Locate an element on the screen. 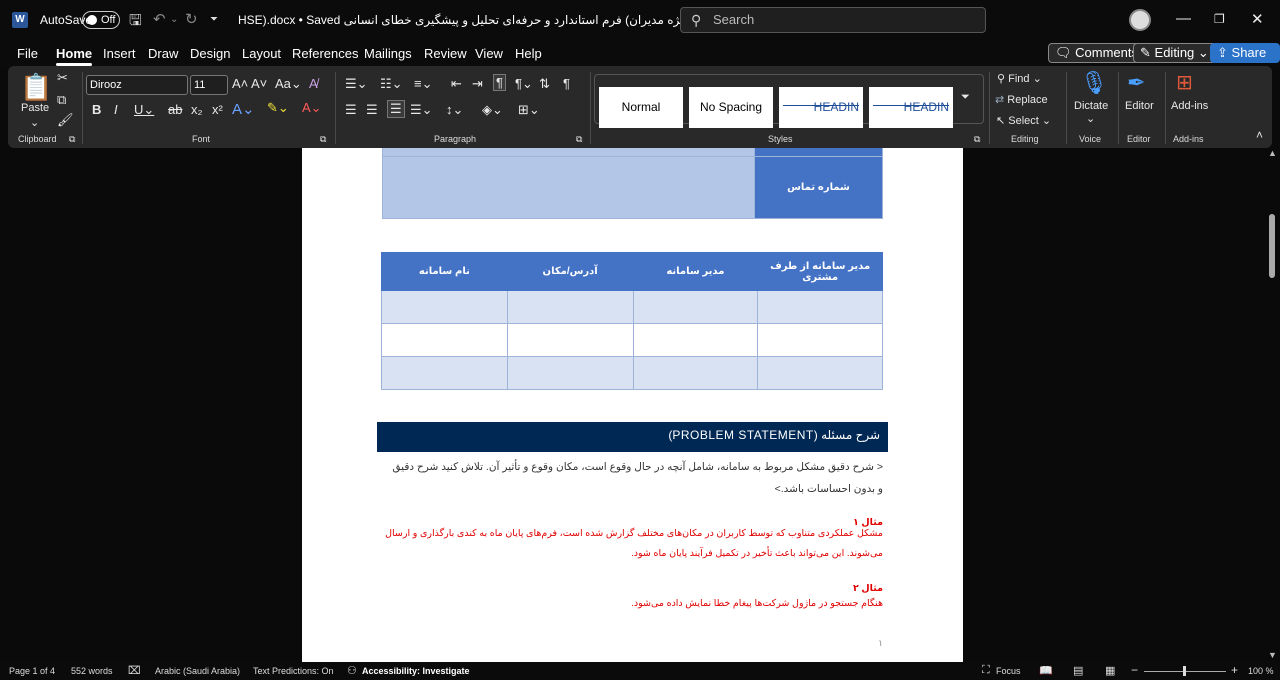 The width and height of the screenshot is (1280, 680). format-painter-icon: 🖌 is located at coordinates (65, 120).